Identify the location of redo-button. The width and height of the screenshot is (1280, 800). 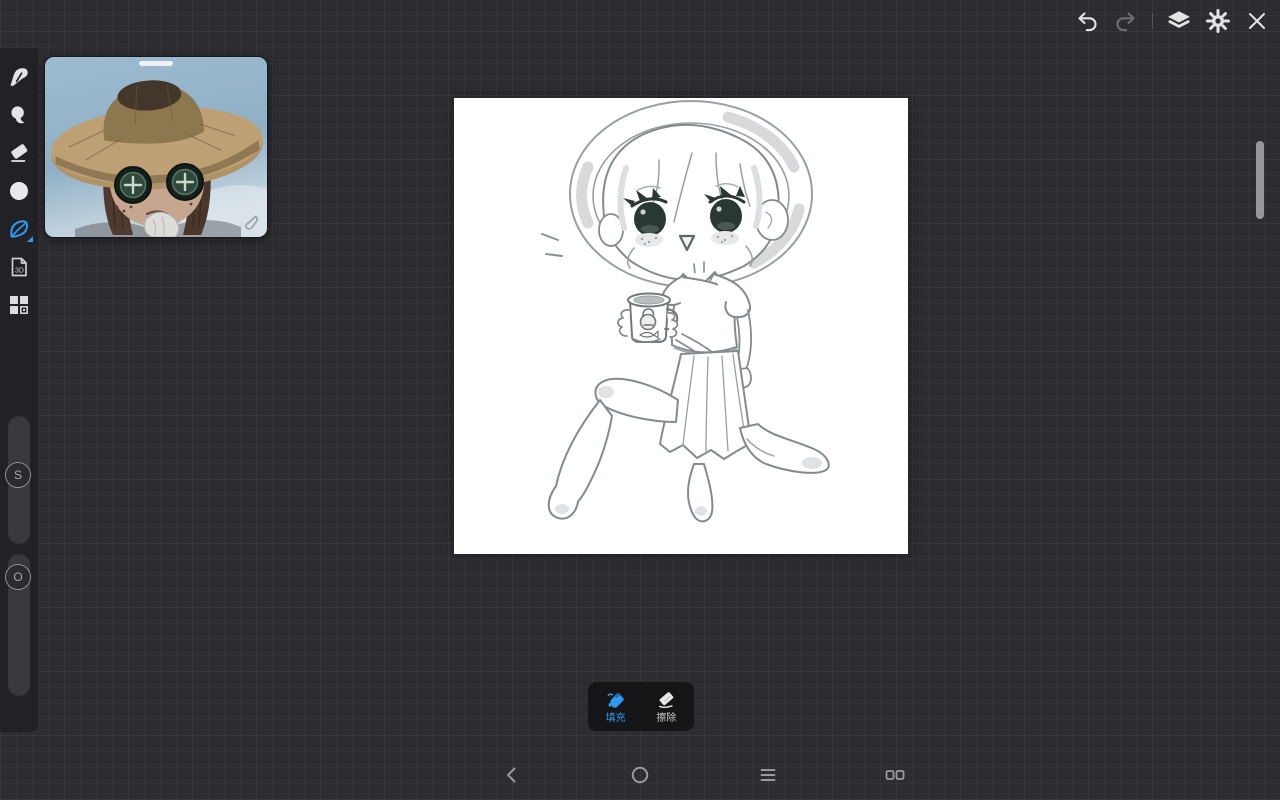
(1126, 21).